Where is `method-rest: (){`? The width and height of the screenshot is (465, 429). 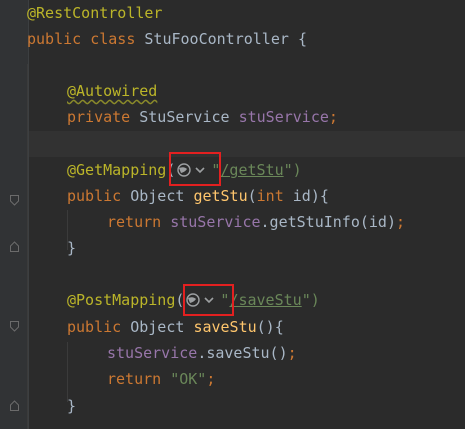
method-rest: (){ is located at coordinates (270, 327).